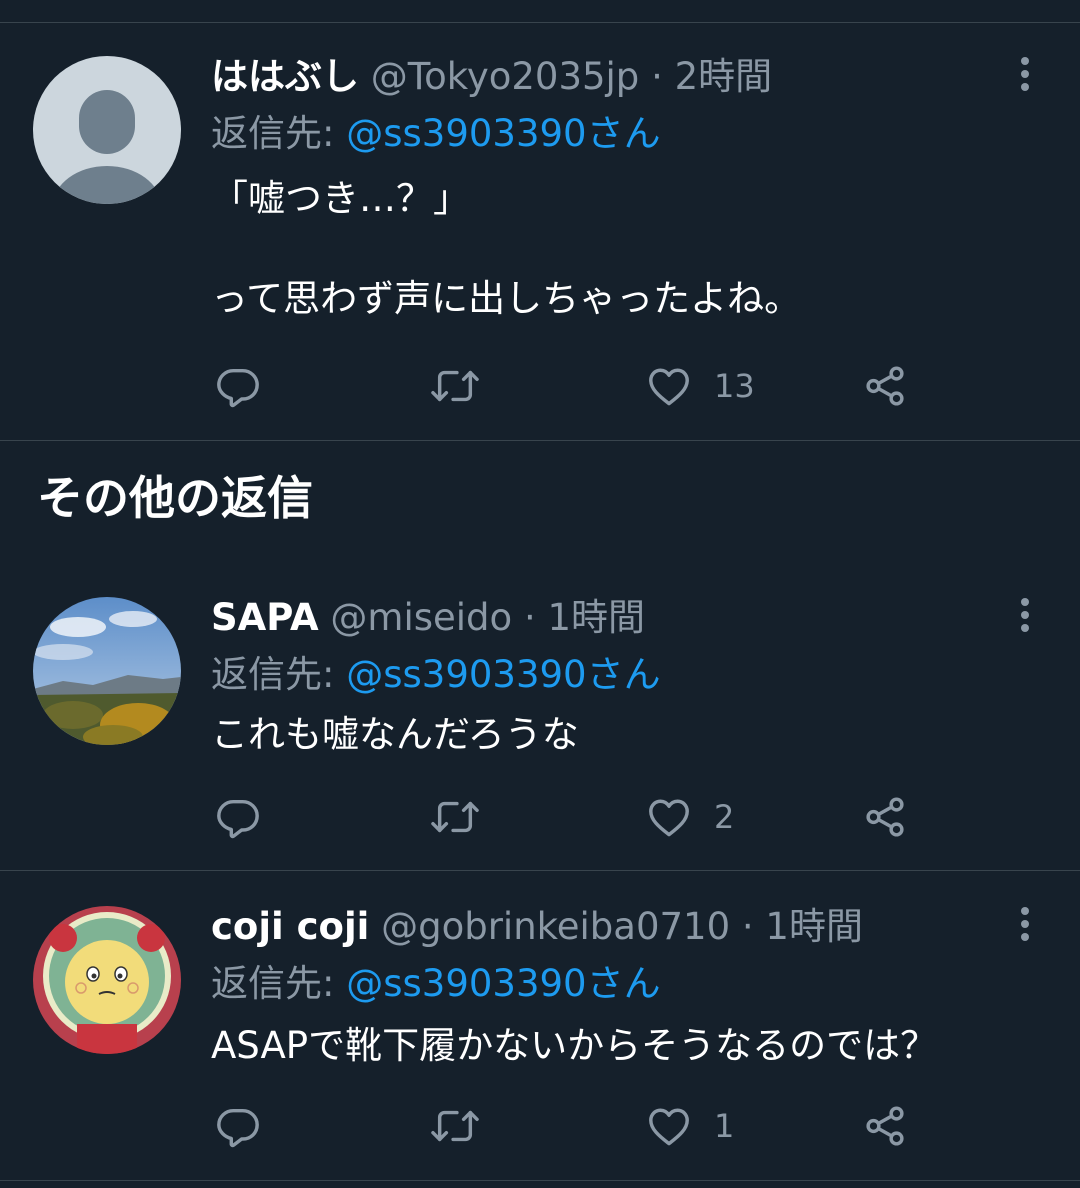 The image size is (1080, 1188). I want to click on default-avatar, so click(107, 130).